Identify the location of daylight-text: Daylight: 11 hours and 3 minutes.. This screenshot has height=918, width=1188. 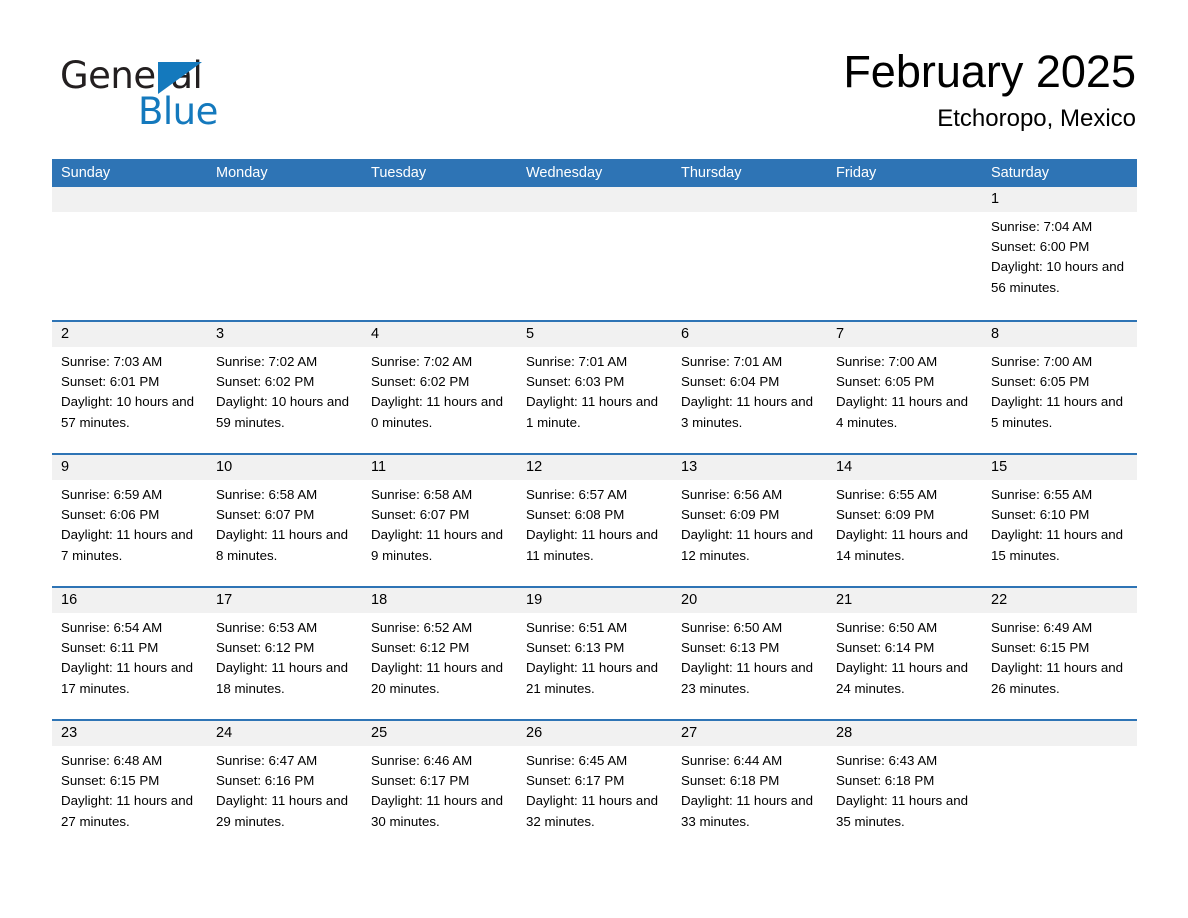
(747, 412).